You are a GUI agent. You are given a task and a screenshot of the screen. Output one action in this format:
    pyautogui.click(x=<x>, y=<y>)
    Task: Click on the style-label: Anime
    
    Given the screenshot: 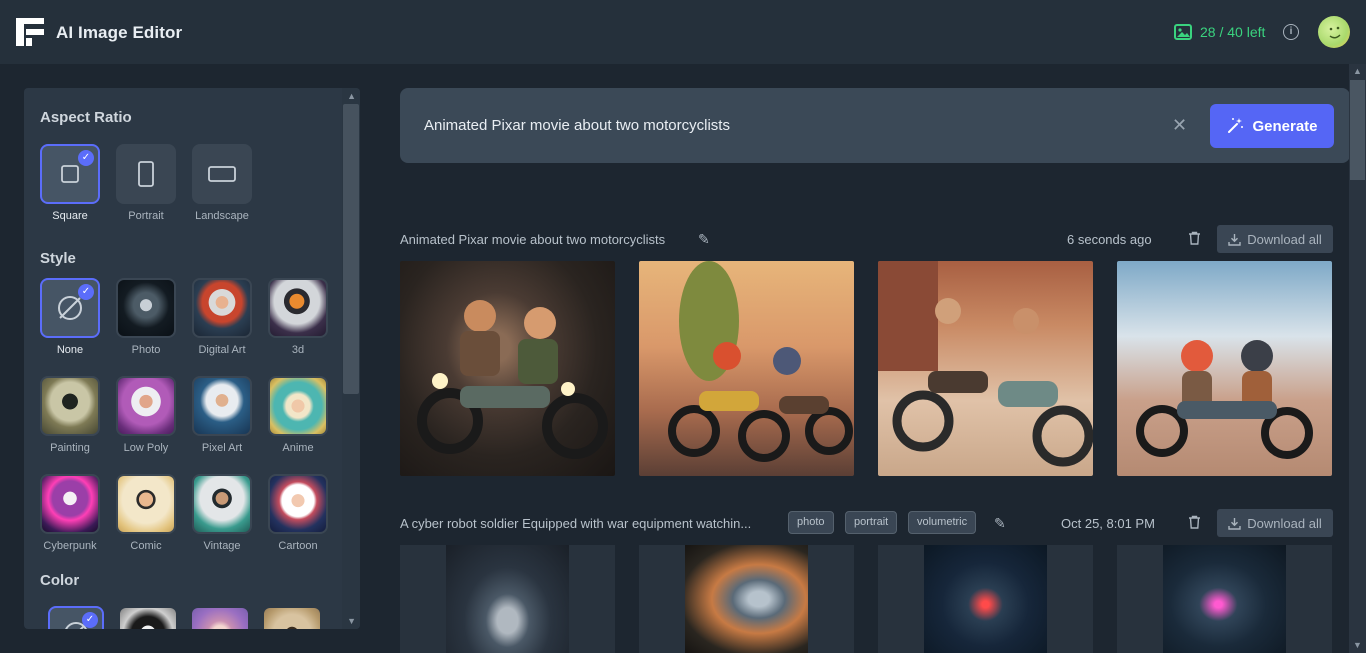 What is the action you would take?
    pyautogui.click(x=298, y=448)
    